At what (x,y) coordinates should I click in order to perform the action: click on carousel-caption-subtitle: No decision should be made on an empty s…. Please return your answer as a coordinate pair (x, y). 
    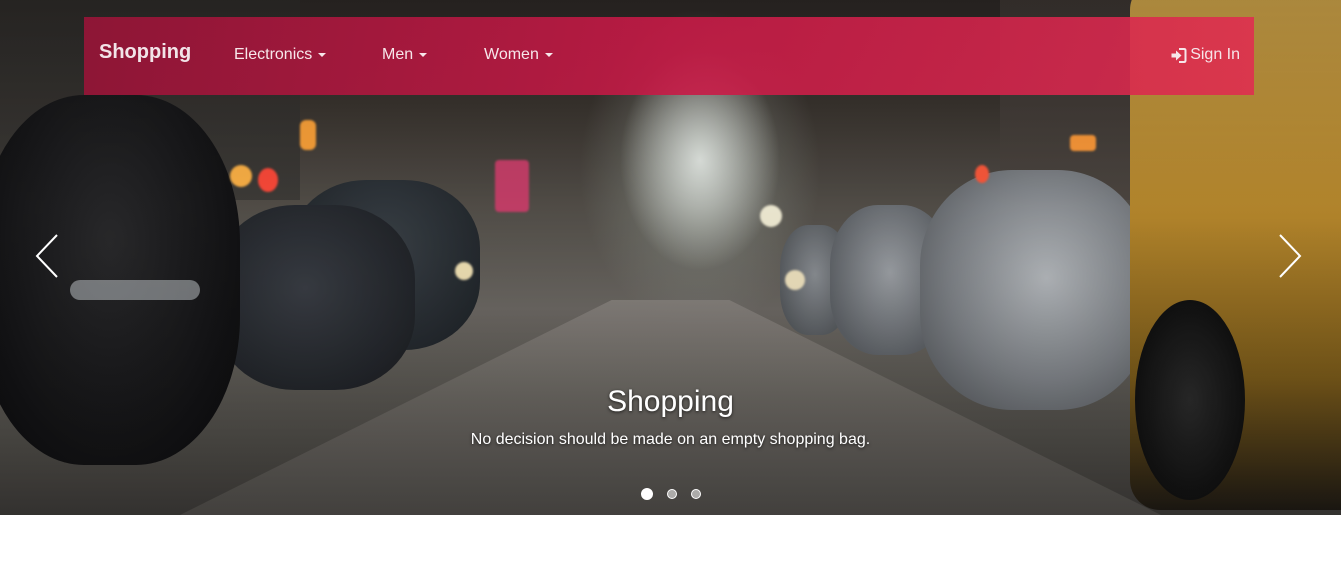
    Looking at the image, I should click on (670, 439).